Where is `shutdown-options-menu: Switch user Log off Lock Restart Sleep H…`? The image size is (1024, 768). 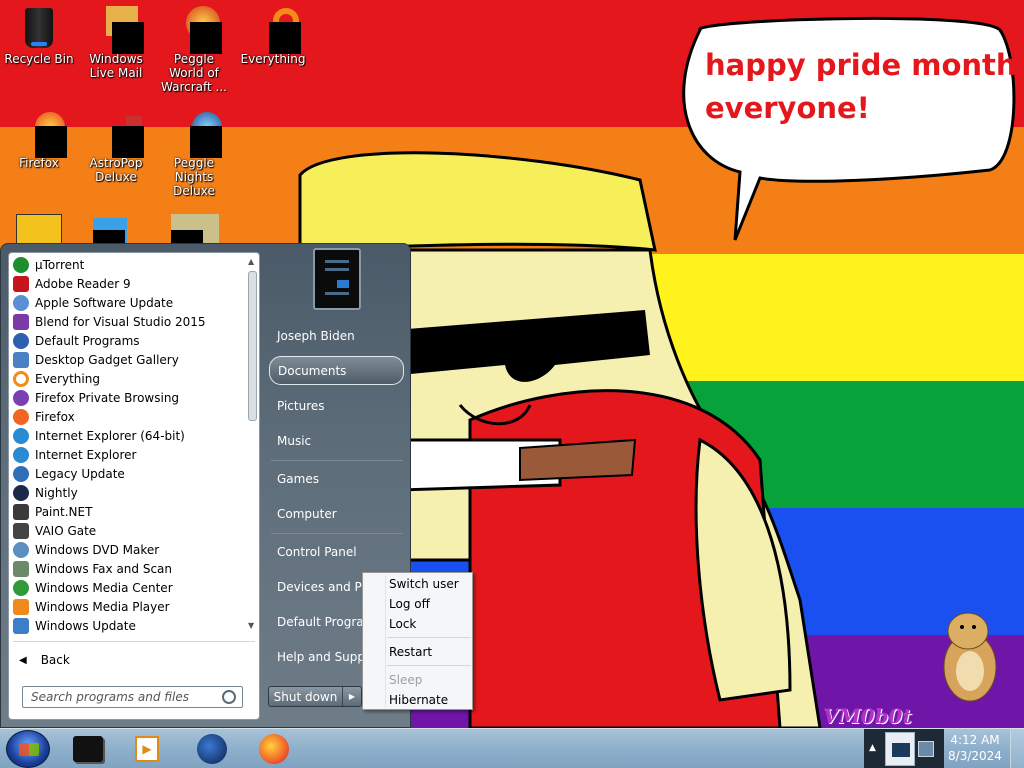 shutdown-options-menu: Switch user Log off Lock Restart Sleep H… is located at coordinates (417, 641).